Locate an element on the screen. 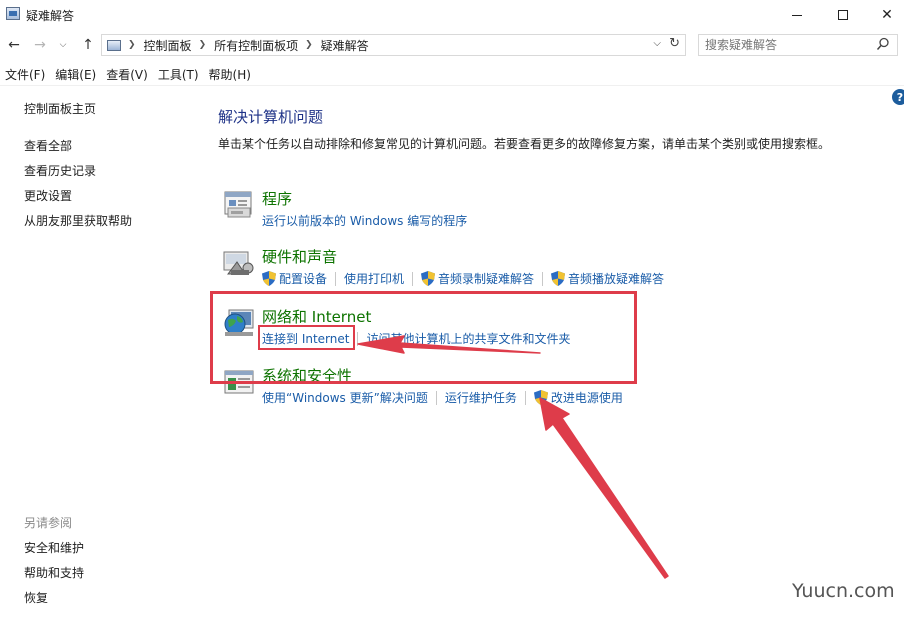 The height and width of the screenshot is (622, 904). close-icon: ✕ is located at coordinates (887, 15).